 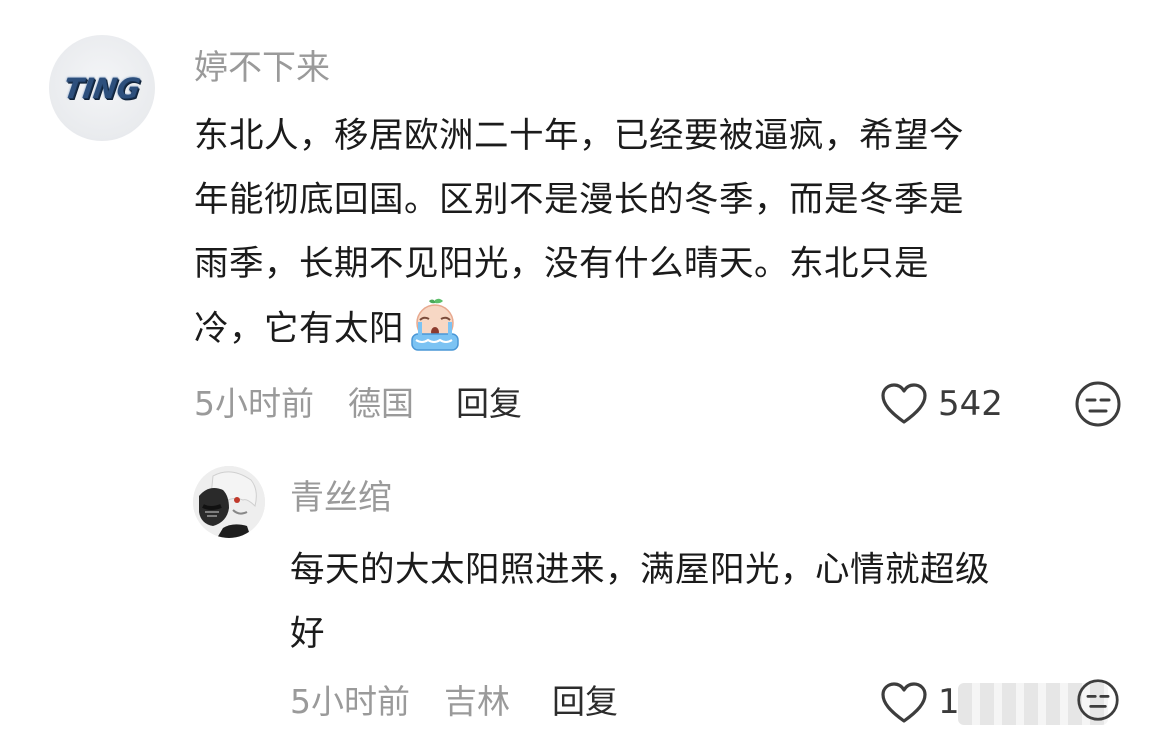 I want to click on reply-line: 每天的大太阳照进来，满屋阳光，心情就超级, so click(x=640, y=570).